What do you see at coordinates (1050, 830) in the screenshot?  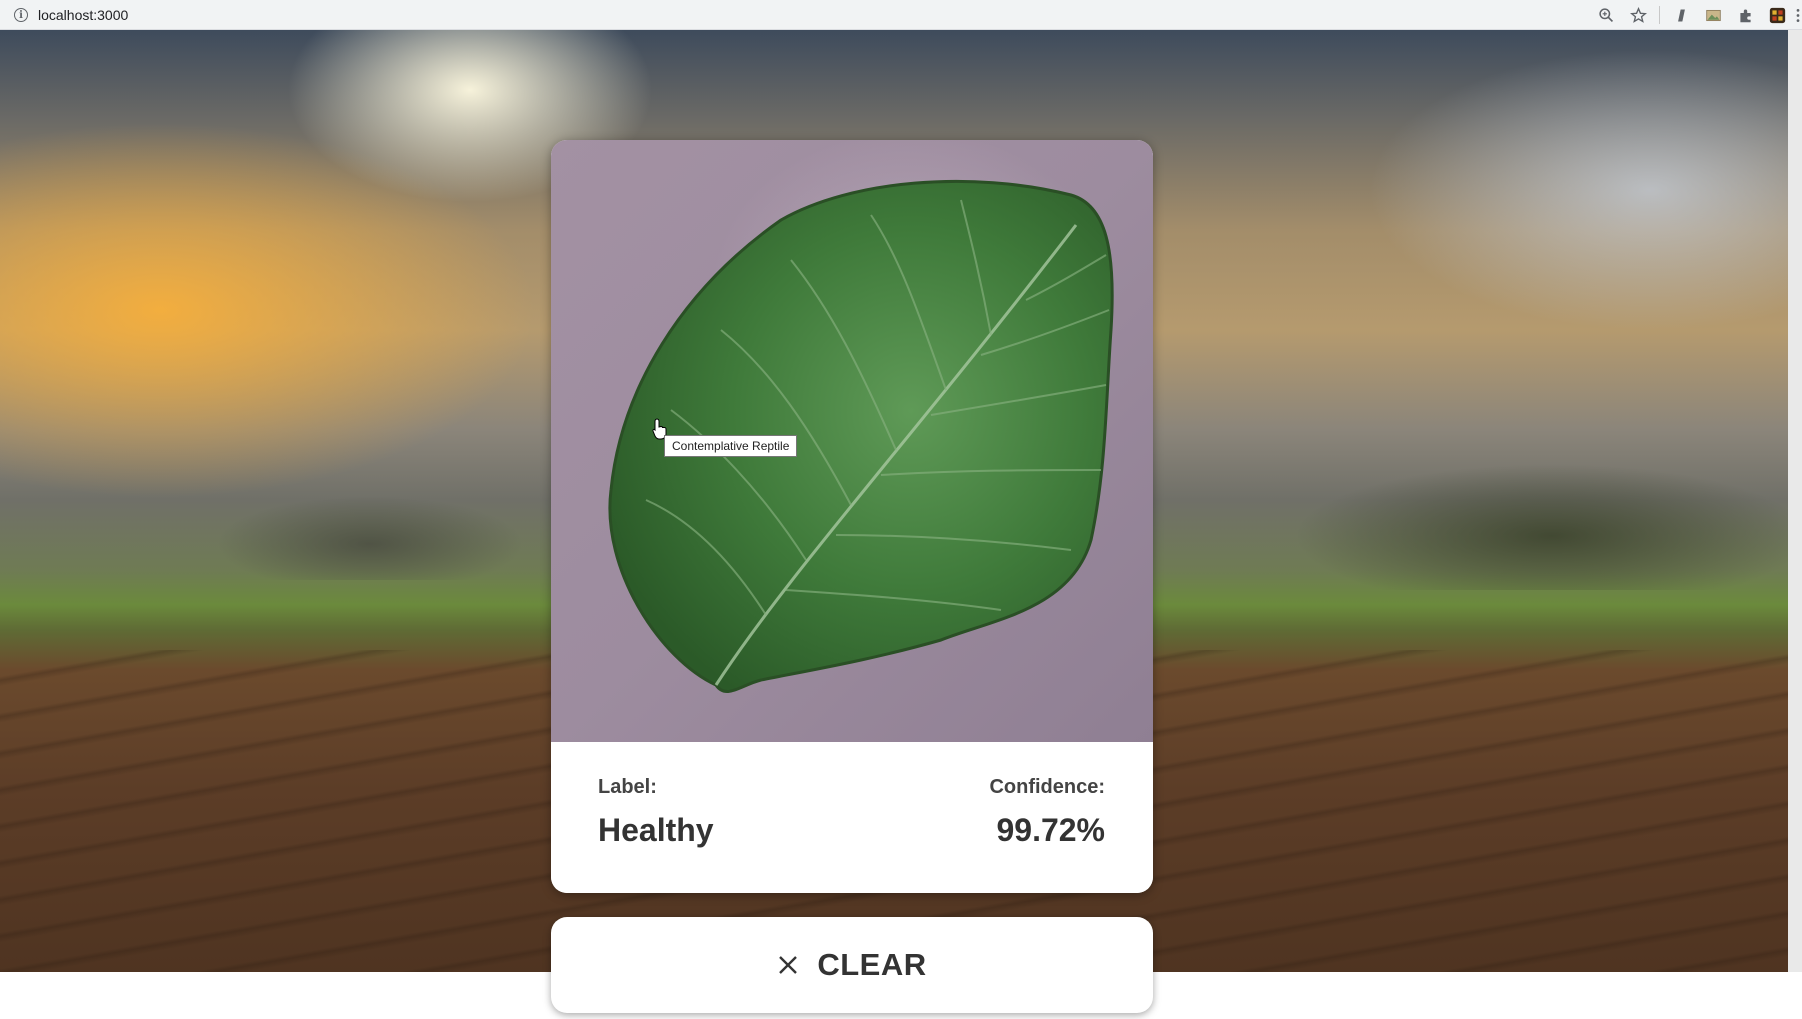 I see `confidence-value: 99.72%` at bounding box center [1050, 830].